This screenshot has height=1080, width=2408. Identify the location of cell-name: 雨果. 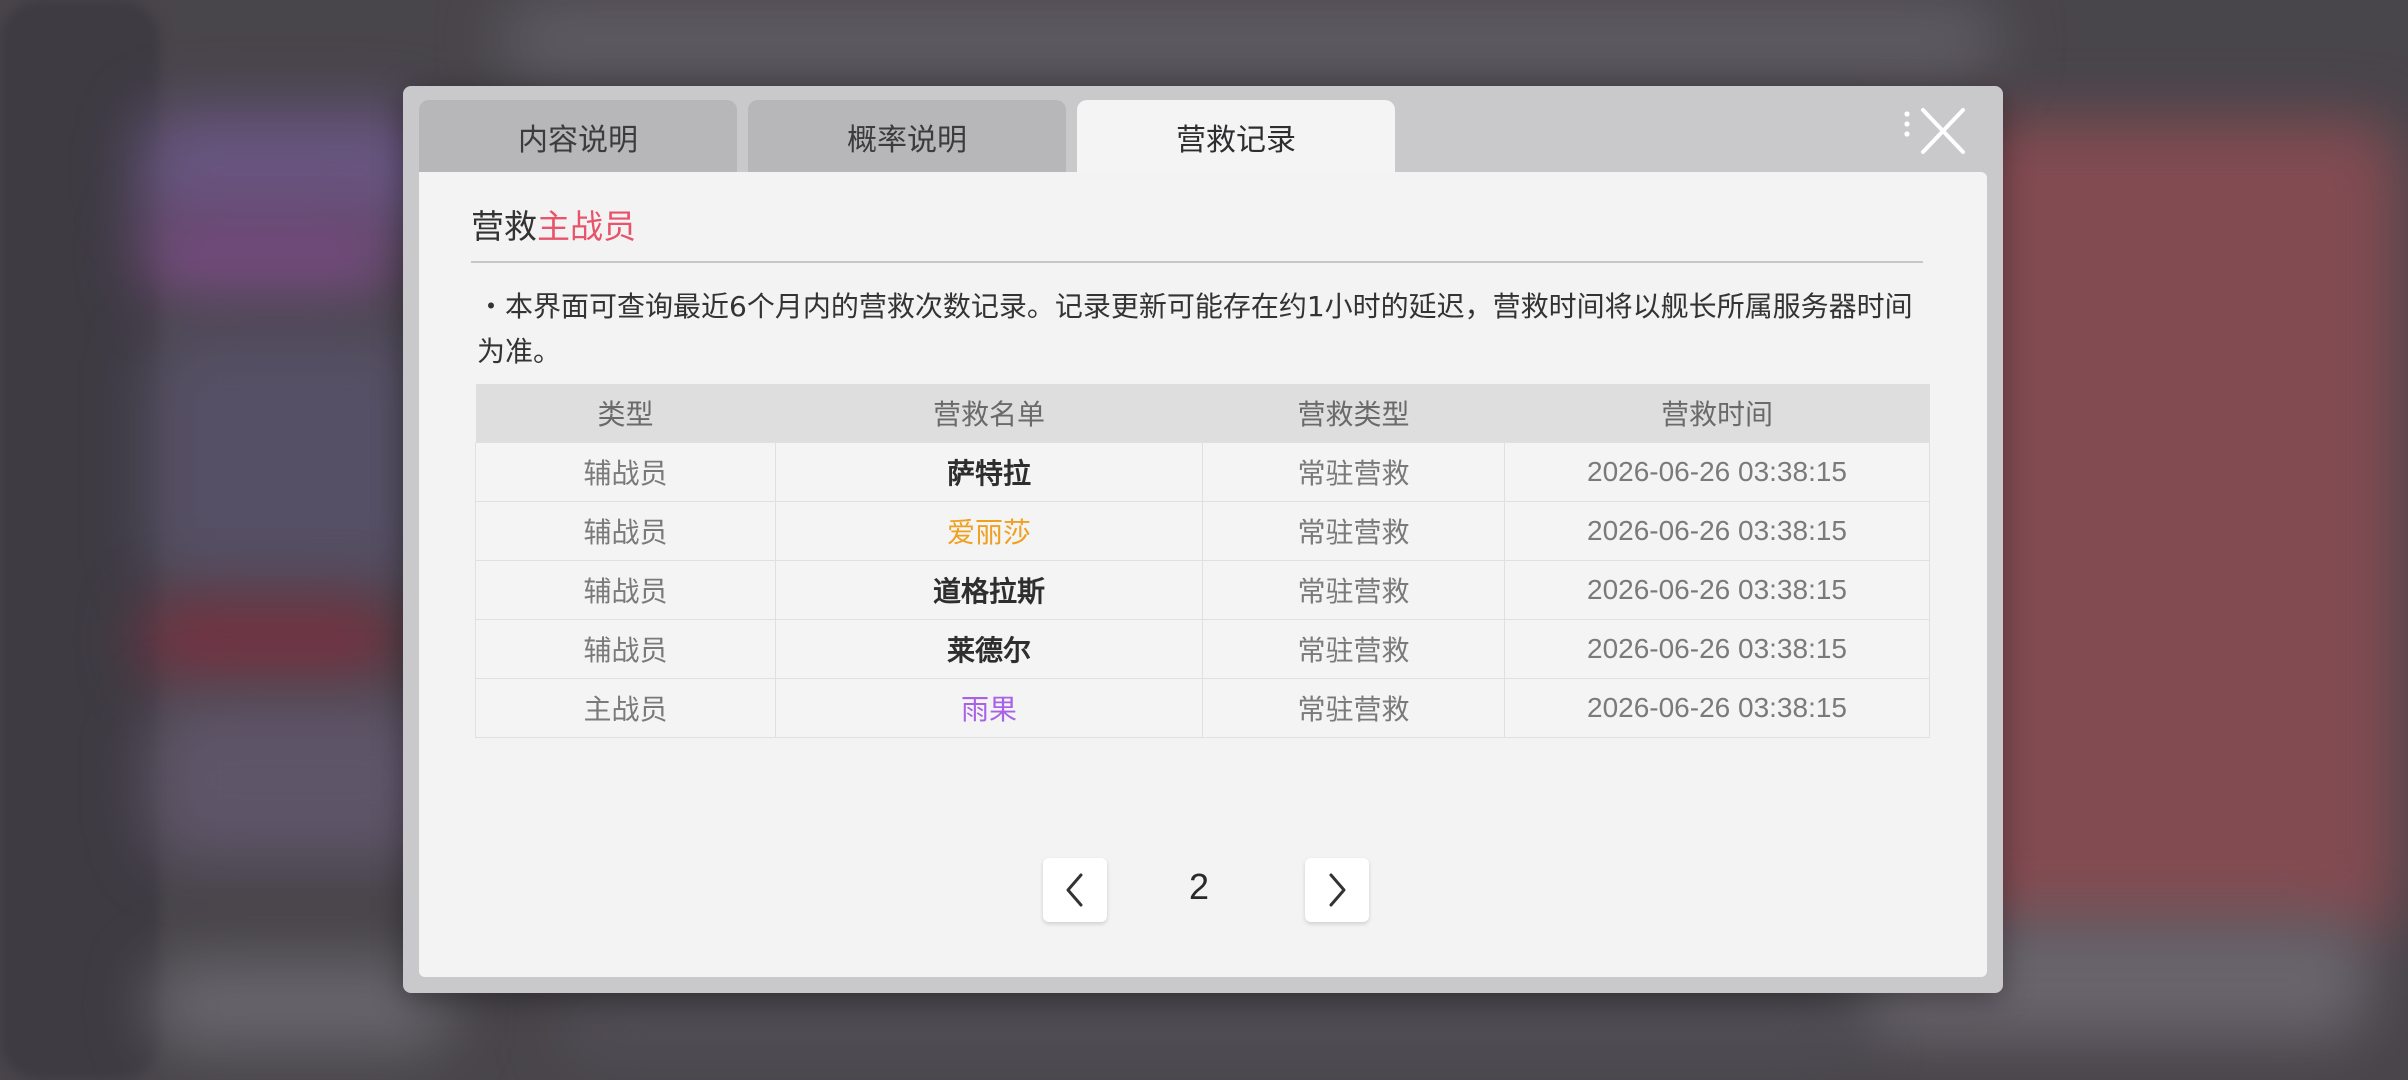
(989, 708).